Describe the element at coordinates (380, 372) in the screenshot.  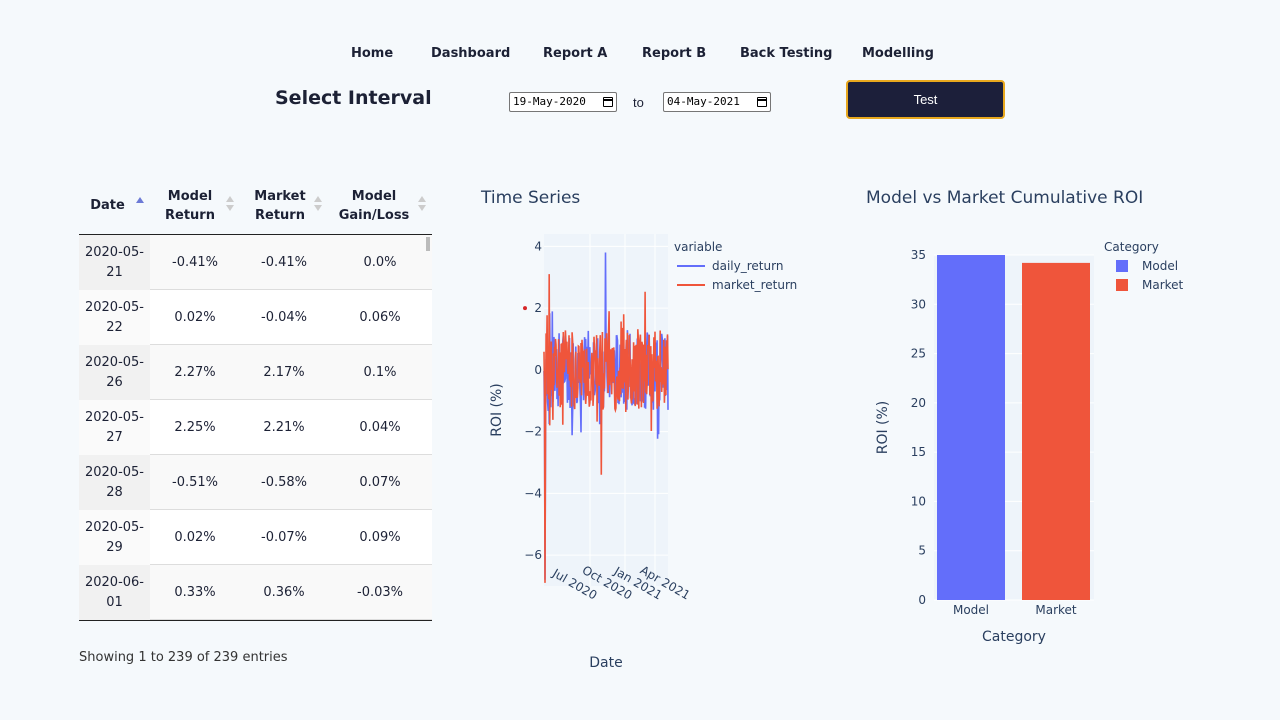
I see `gain-loss-cell: 0.1%` at that location.